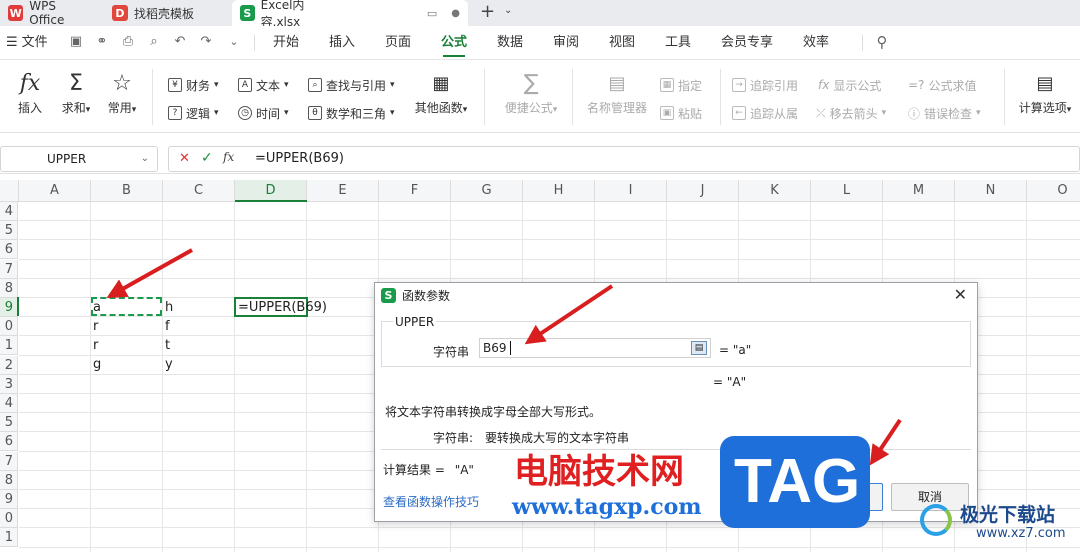 The height and width of the screenshot is (552, 1080). Describe the element at coordinates (1021, 533) in the screenshot. I see `corner-watermark-url: www.xz7.com` at that location.